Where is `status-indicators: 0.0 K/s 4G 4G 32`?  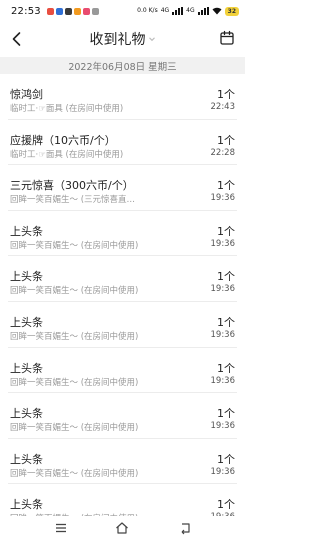 status-indicators: 0.0 K/s 4G 4G 32 is located at coordinates (188, 11).